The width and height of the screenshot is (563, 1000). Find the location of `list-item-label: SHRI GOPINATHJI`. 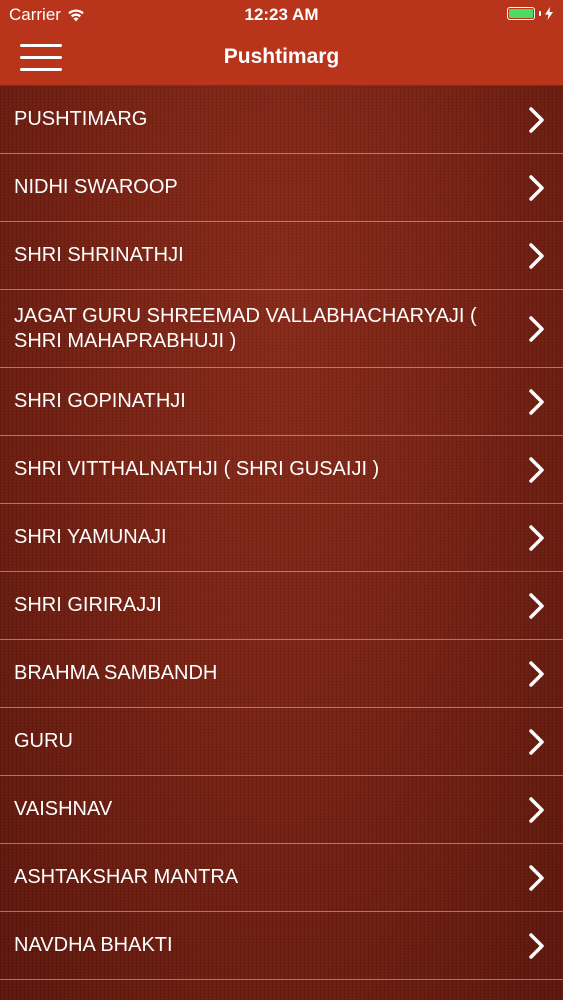

list-item-label: SHRI GOPINATHJI is located at coordinates (100, 401).